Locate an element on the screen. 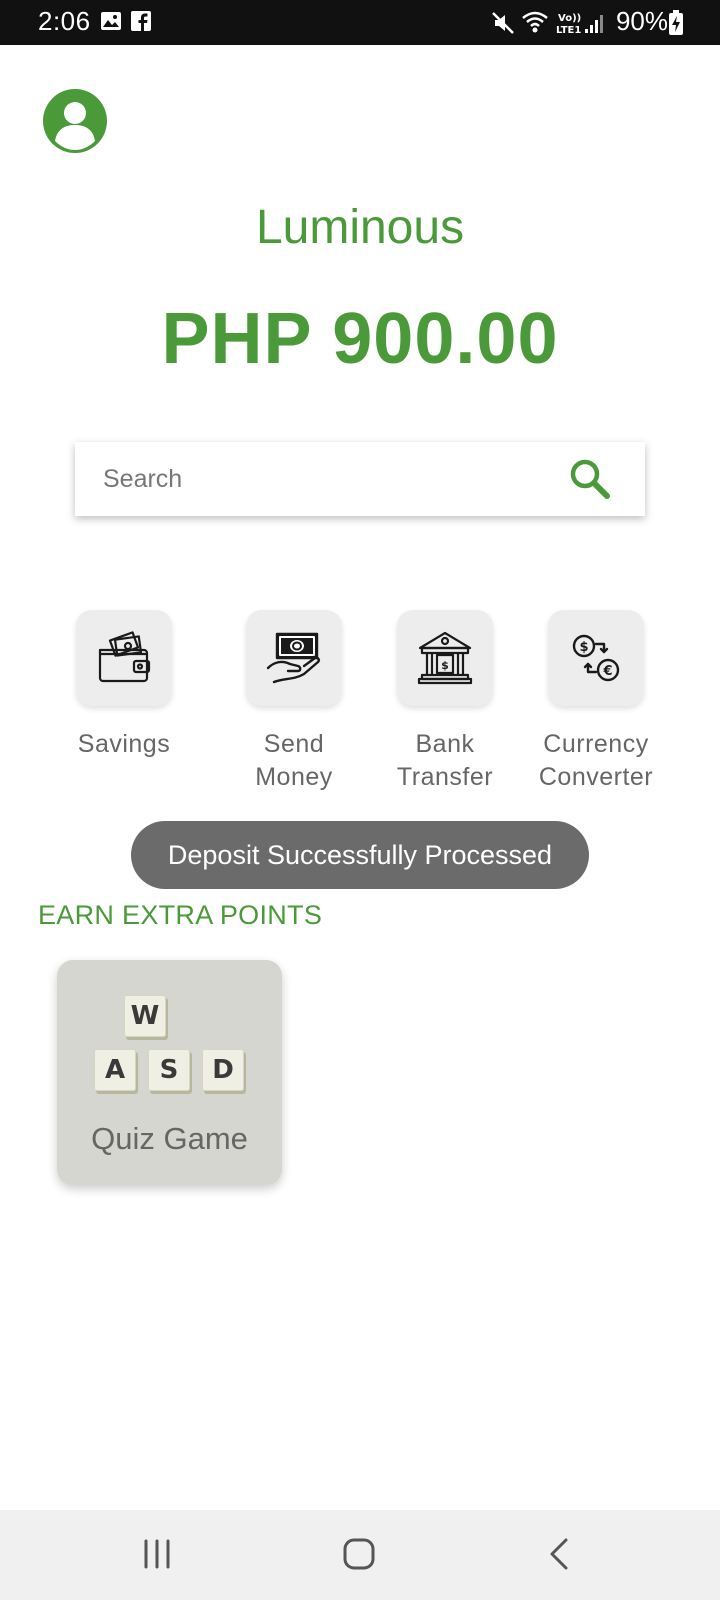 The height and width of the screenshot is (1600, 720). recent-apps-icon is located at coordinates (158, 1555).